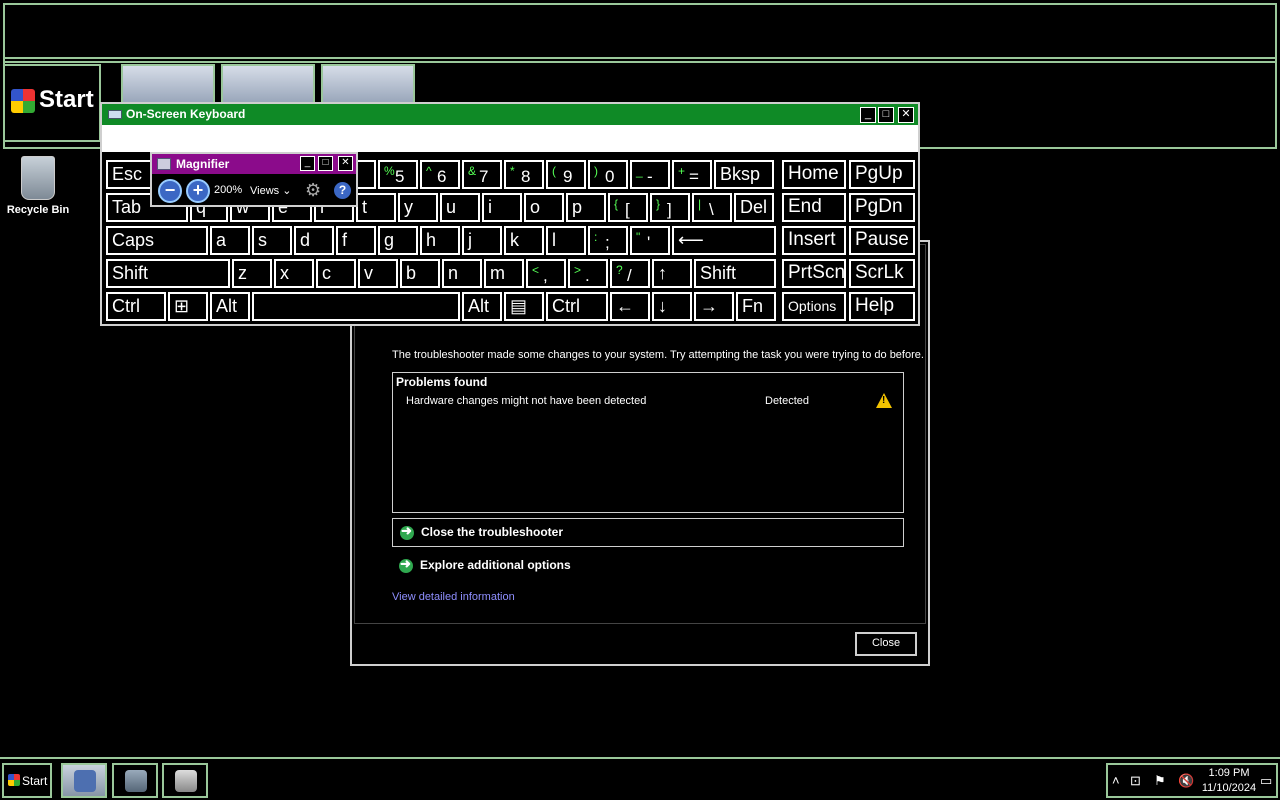 This screenshot has height=800, width=1280. Describe the element at coordinates (307, 163) in the screenshot. I see `magnifier-minimize-button: _` at that location.